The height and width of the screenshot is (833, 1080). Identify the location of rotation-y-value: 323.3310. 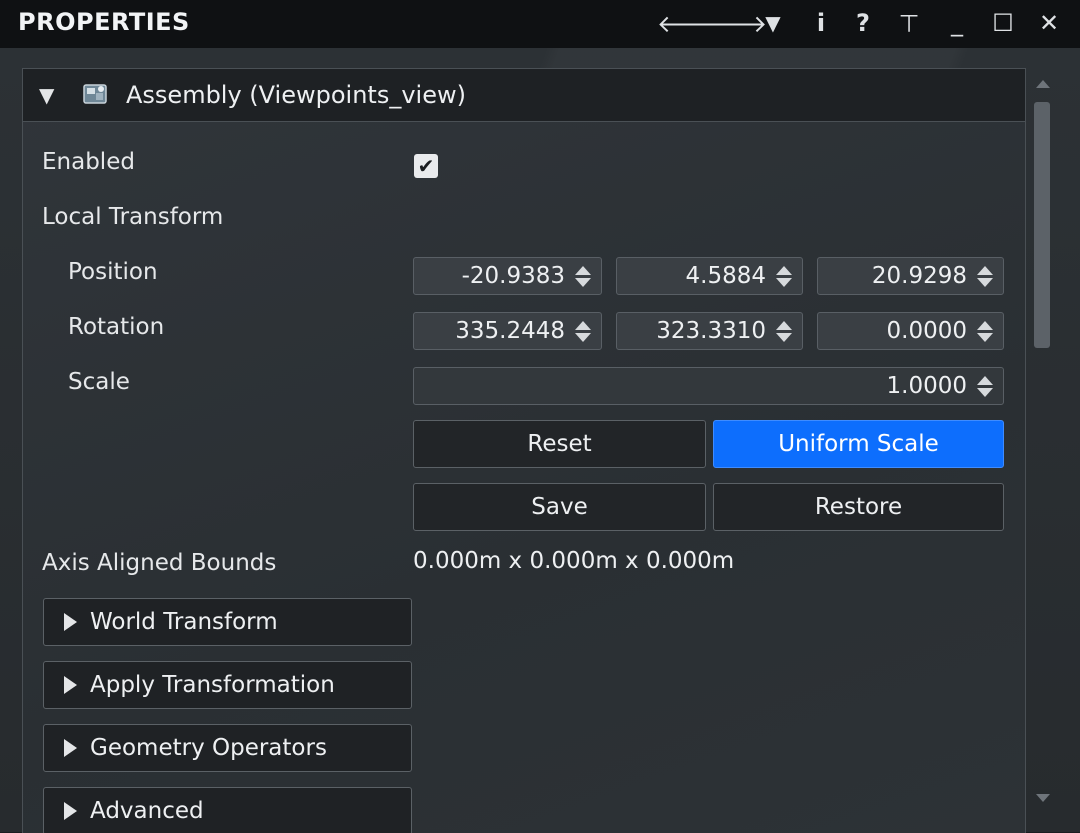
(711, 331).